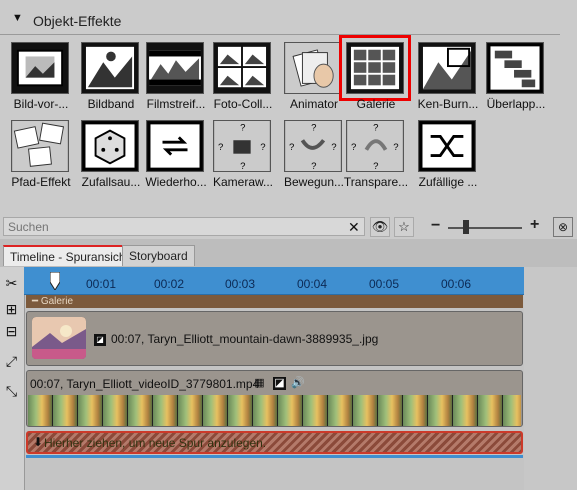  What do you see at coordinates (11, 331) in the screenshot?
I see `ungroup-icon: ⊟` at bounding box center [11, 331].